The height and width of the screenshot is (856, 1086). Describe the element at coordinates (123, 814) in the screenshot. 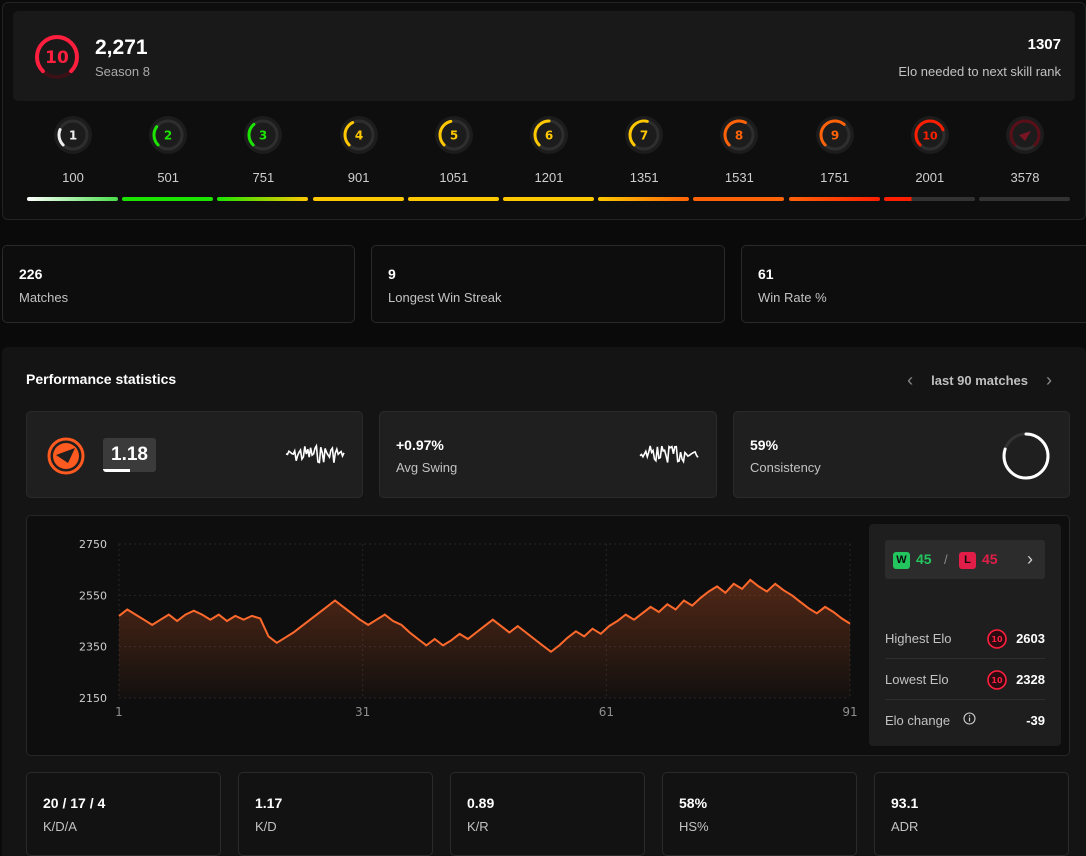

I see `kda-card: 20 / 17 / 4 K/D/A` at that location.